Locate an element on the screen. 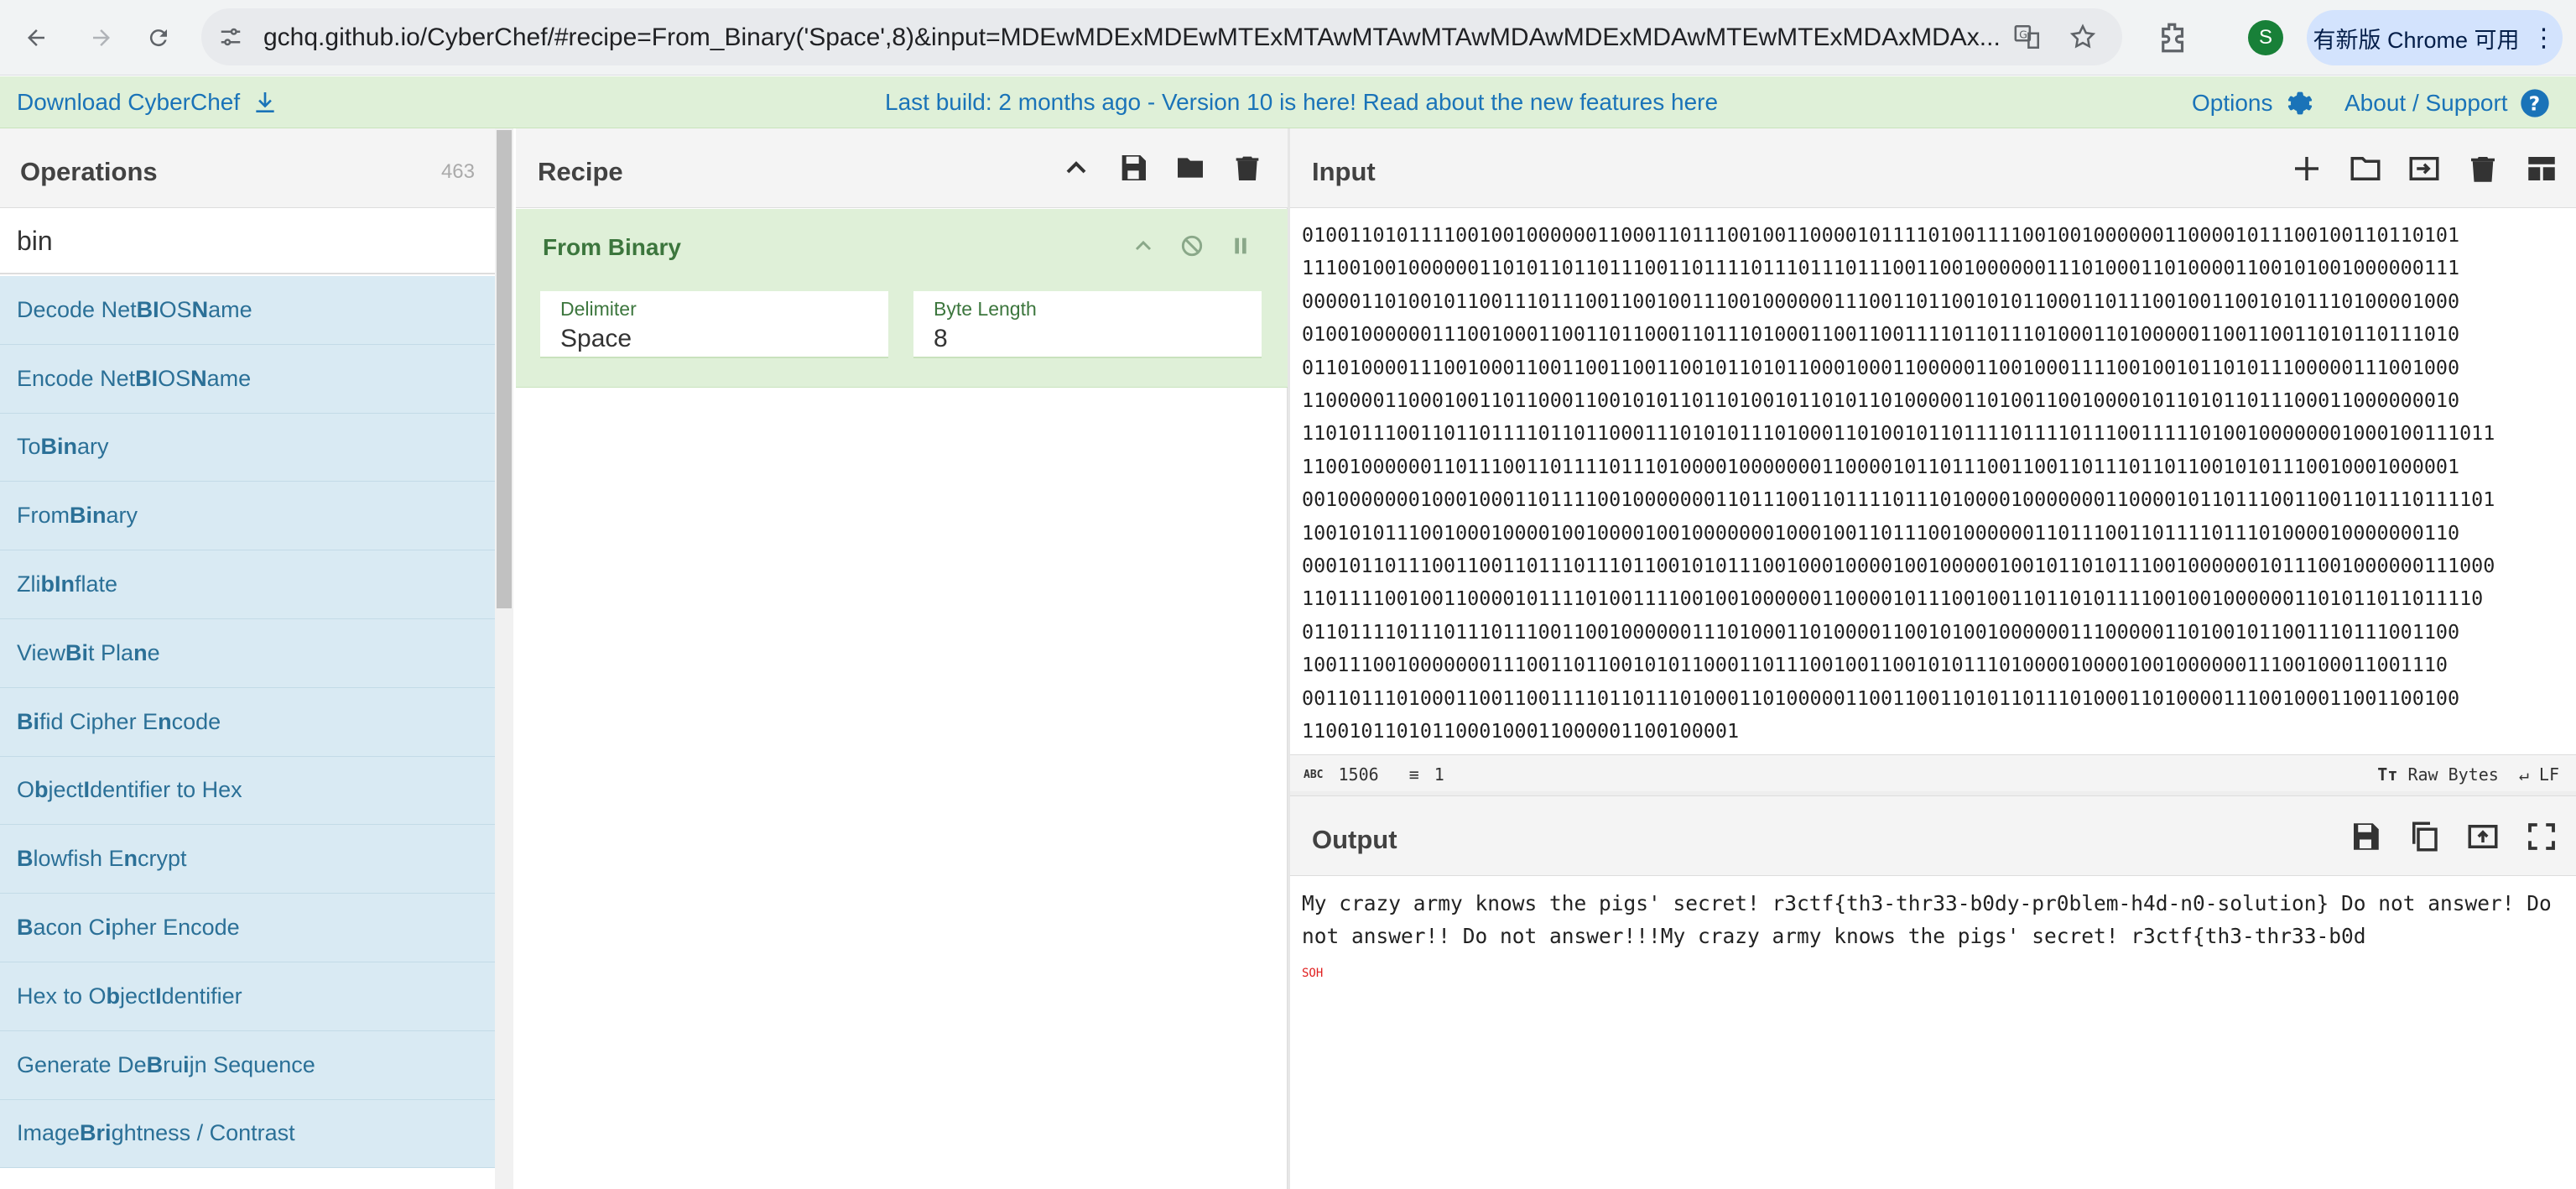 This screenshot has width=2576, height=1189. pause-icon is located at coordinates (1240, 245).